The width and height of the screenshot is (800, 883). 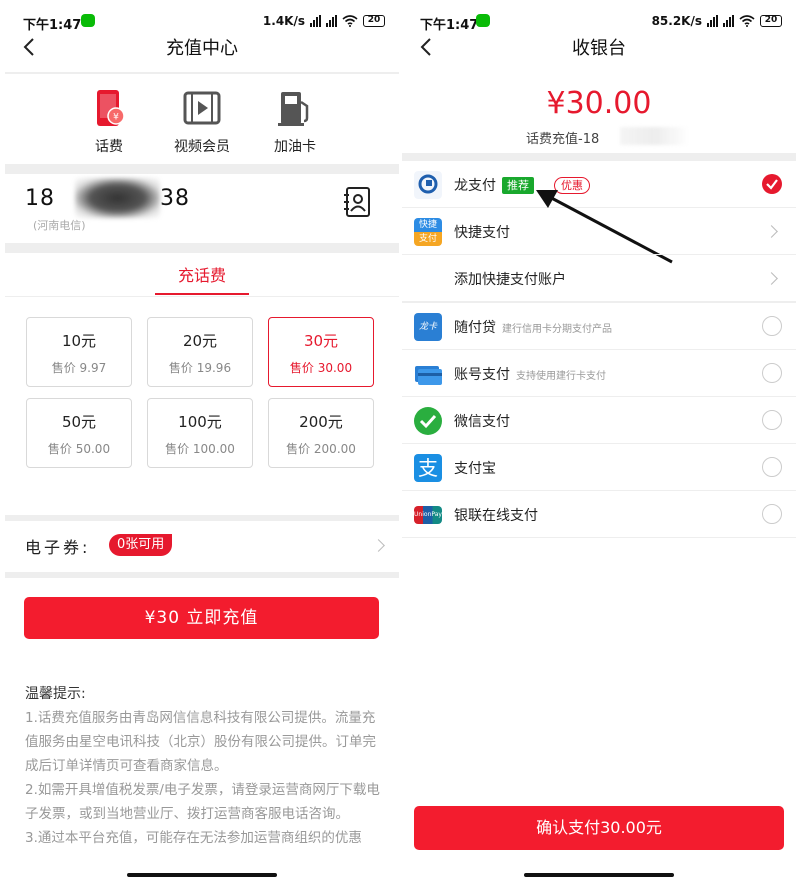 What do you see at coordinates (79, 449) in the screenshot?
I see `option-price: 售价 50.00` at bounding box center [79, 449].